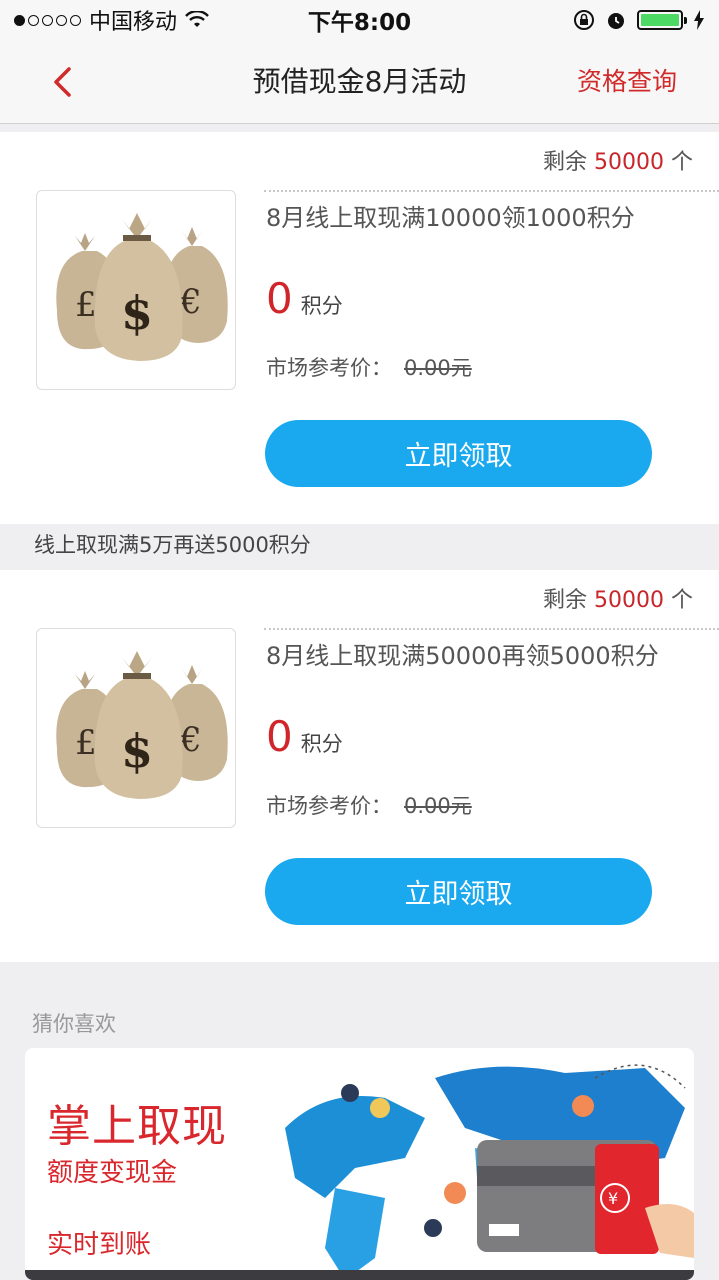 The height and width of the screenshot is (1280, 719). I want to click on banner-headline: 掌上取现, so click(137, 1126).